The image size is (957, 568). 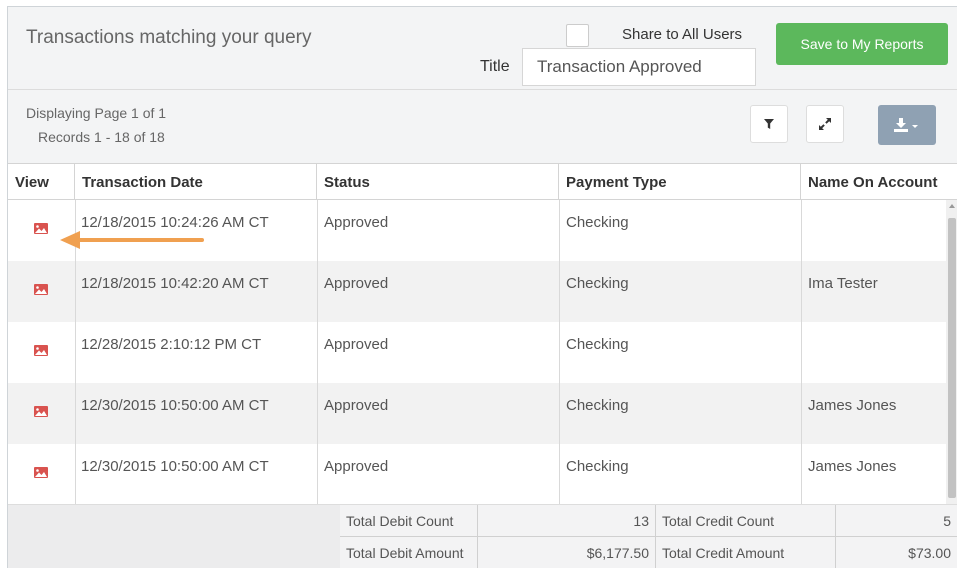 I want to click on page-info: Displaying Page 1 of 1, so click(x=96, y=113).